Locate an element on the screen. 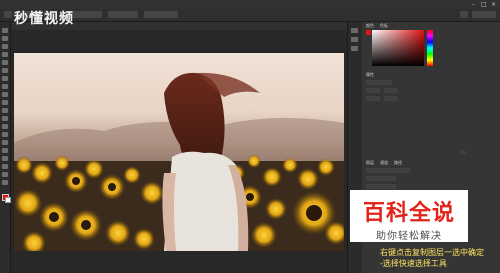  close-icon: × is located at coordinates (493, 4).